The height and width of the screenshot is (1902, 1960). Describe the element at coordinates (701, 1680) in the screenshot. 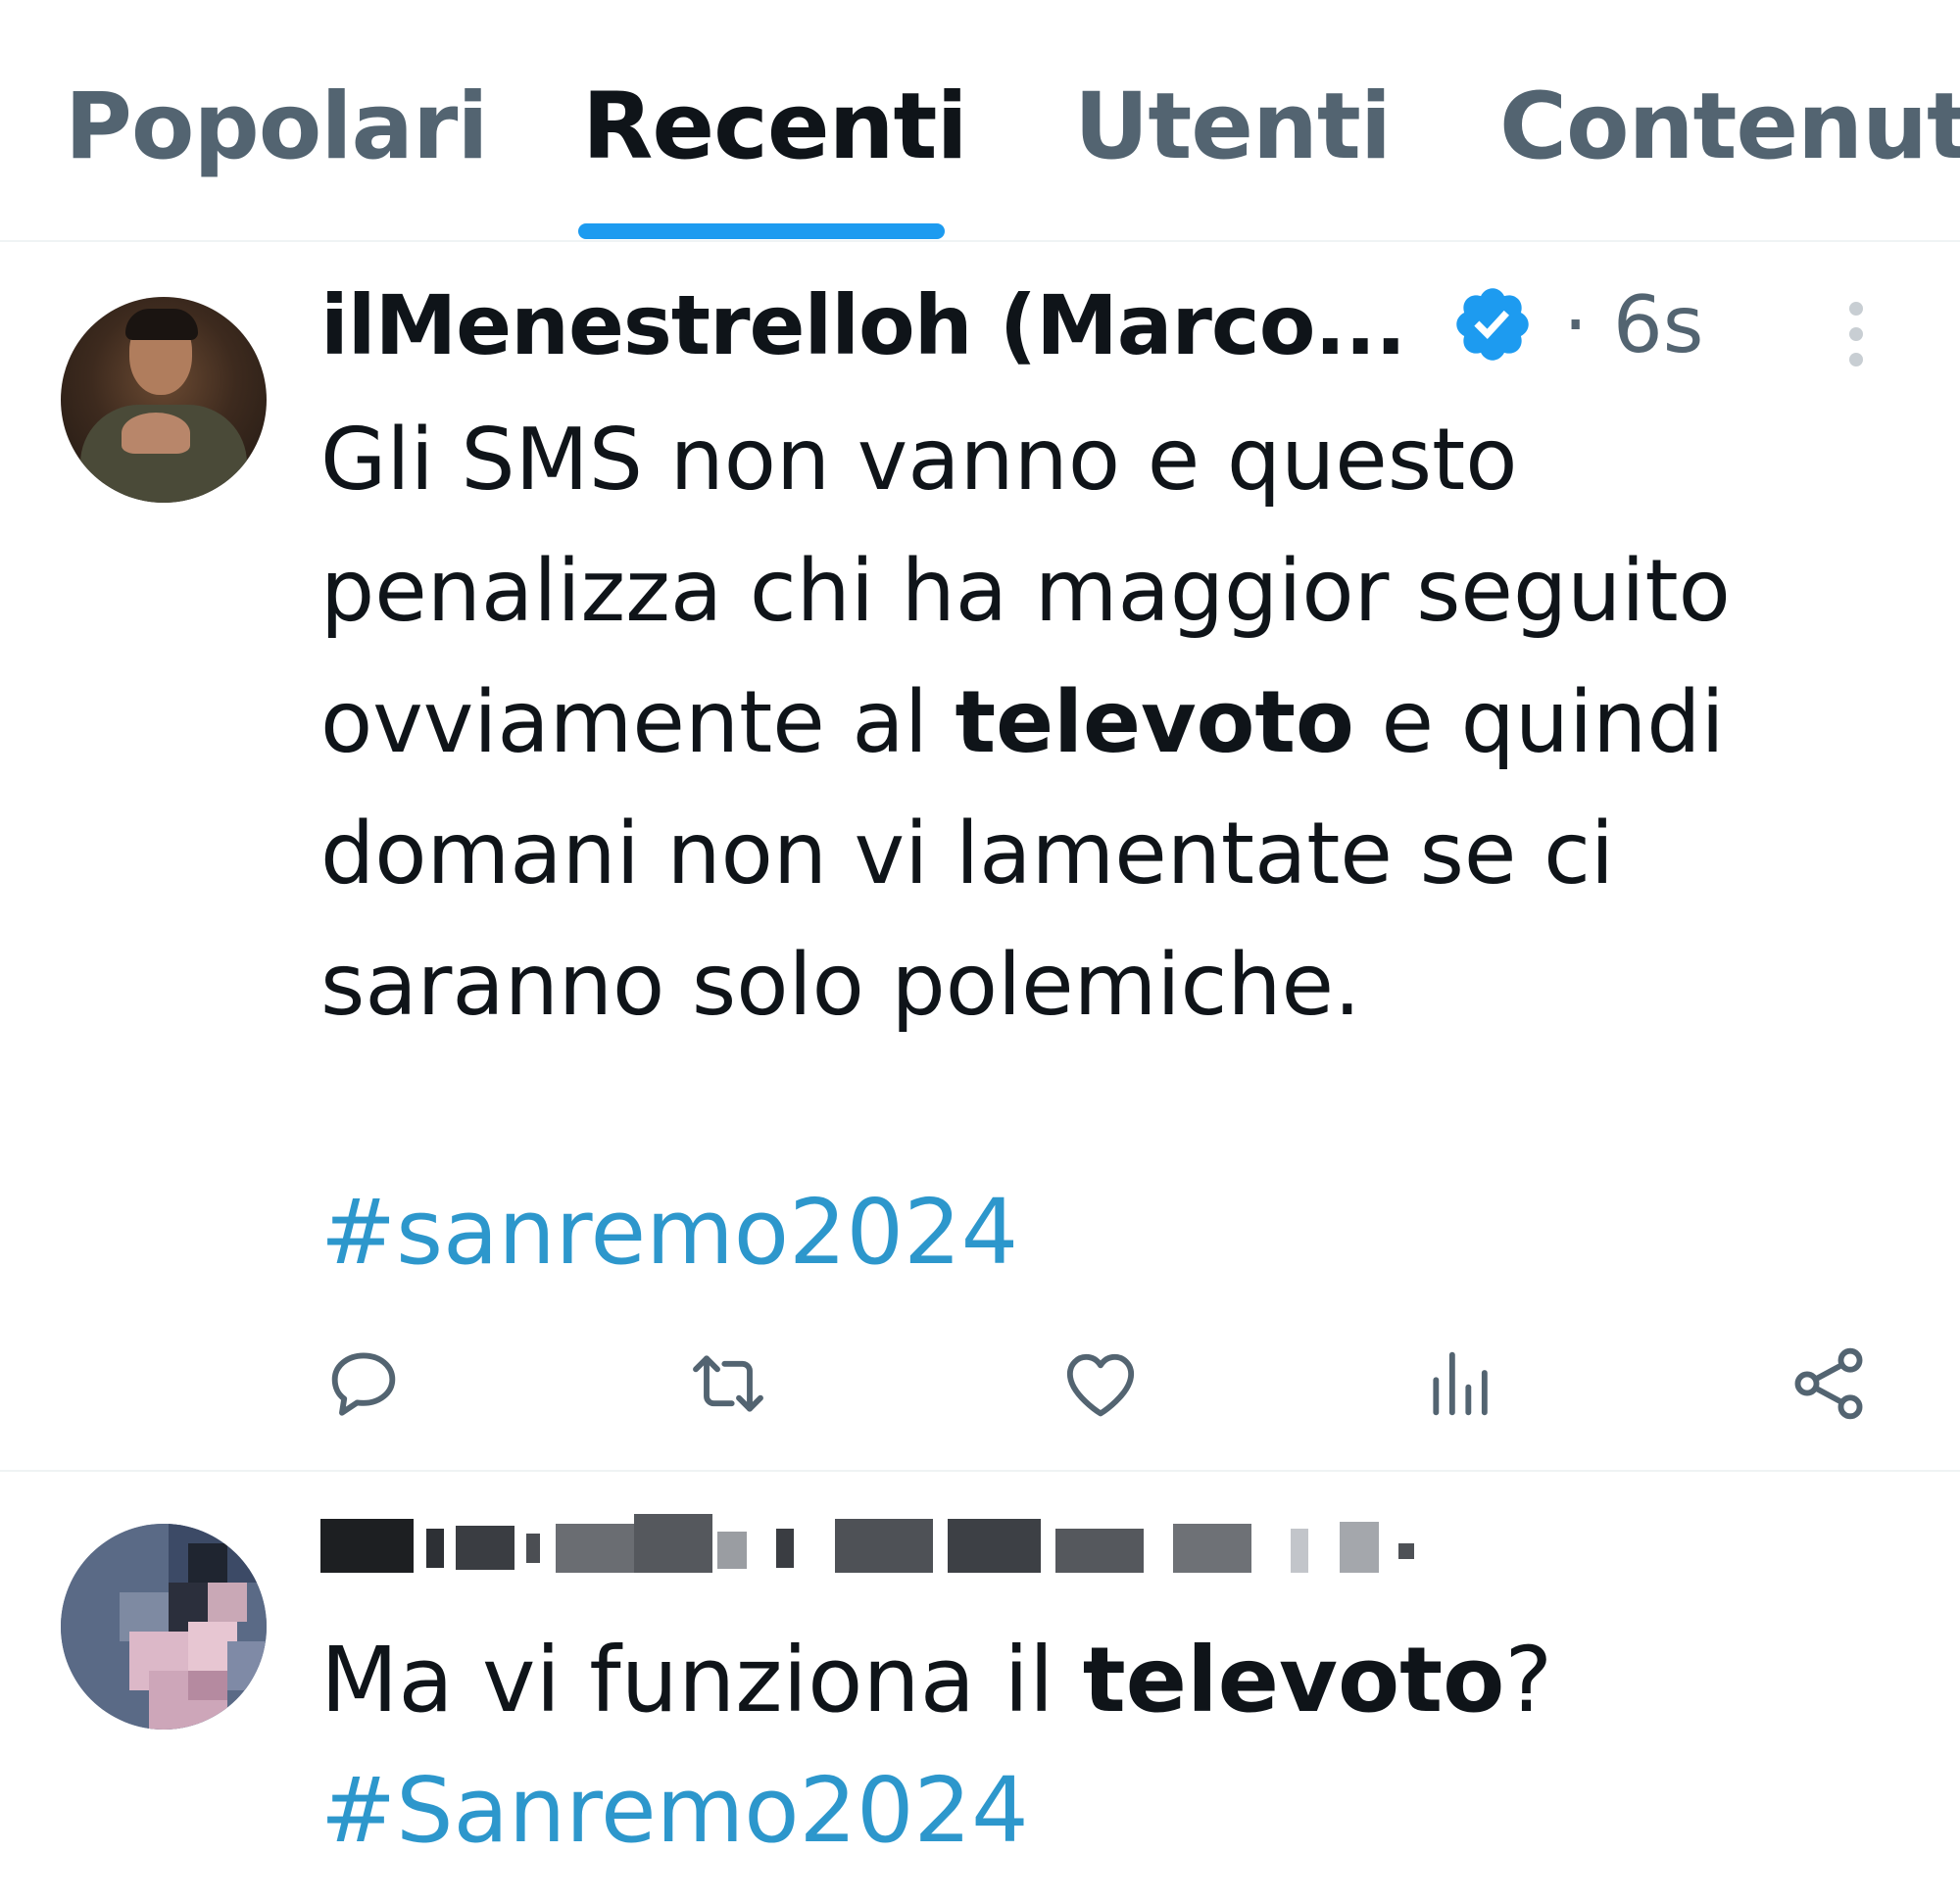

I see `tweet-text-segment: Ma vi funziona il` at that location.